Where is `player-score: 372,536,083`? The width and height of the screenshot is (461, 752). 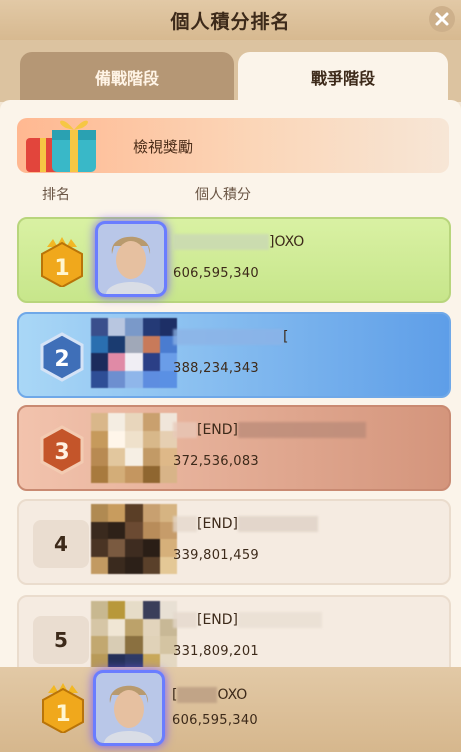
player-score: 372,536,083 is located at coordinates (216, 461).